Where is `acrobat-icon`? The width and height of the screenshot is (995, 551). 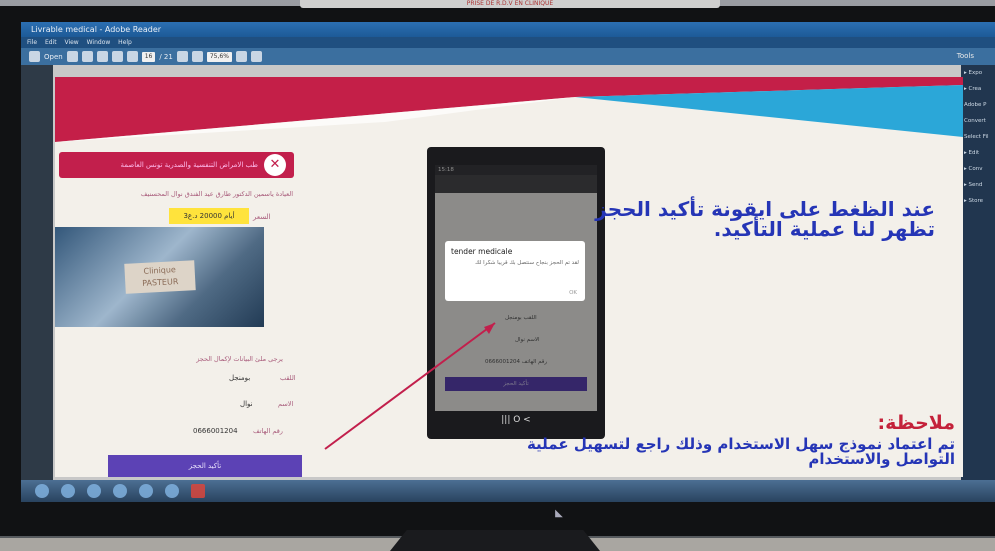 acrobat-icon is located at coordinates (198, 491).